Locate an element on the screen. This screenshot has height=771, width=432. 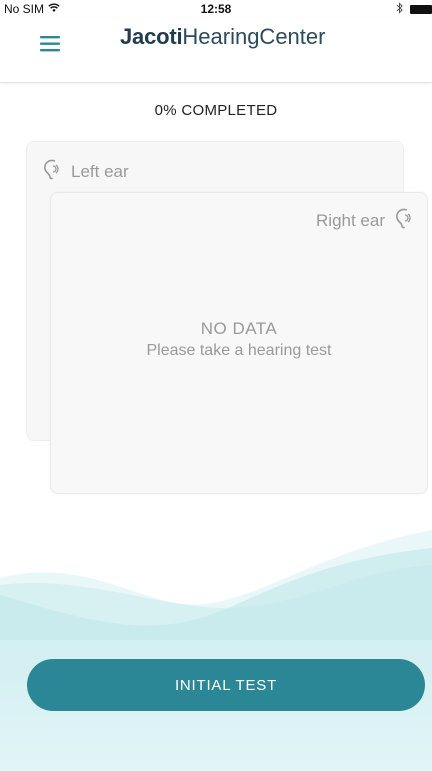
right-ear-header: Right ear is located at coordinates (365, 220).